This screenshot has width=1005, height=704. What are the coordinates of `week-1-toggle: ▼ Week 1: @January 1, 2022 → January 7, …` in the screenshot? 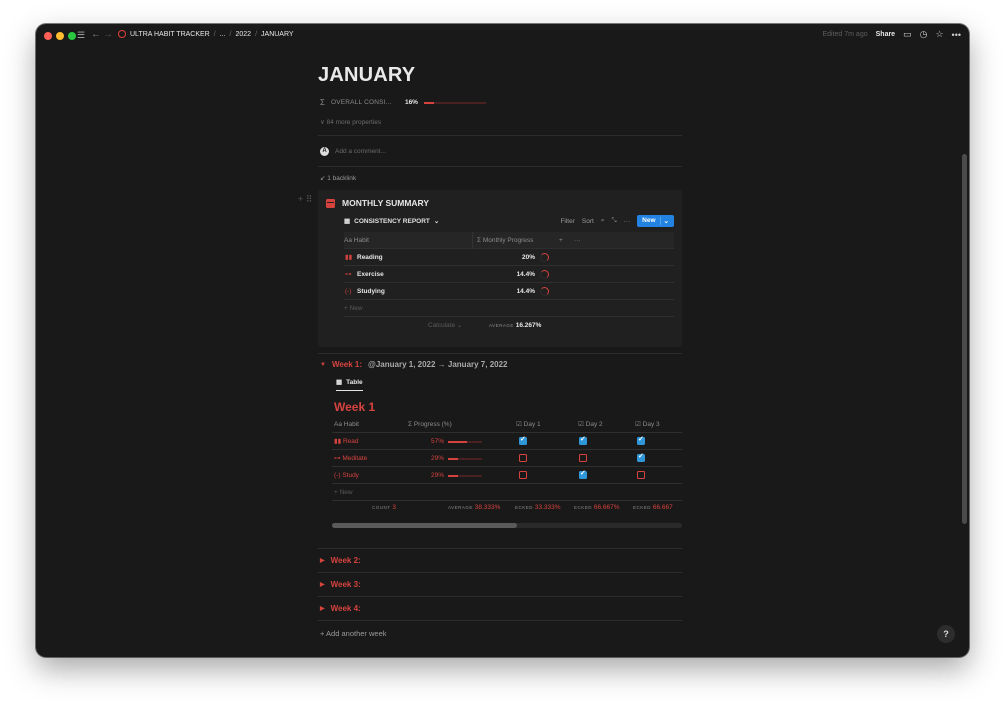 It's located at (414, 364).